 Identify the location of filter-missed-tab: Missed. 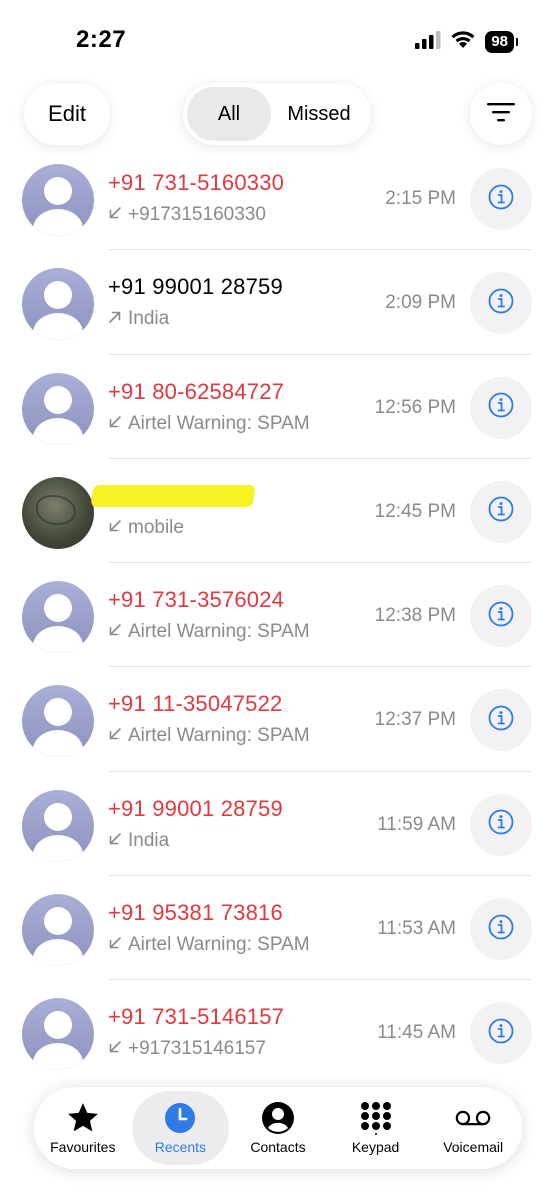
(319, 114).